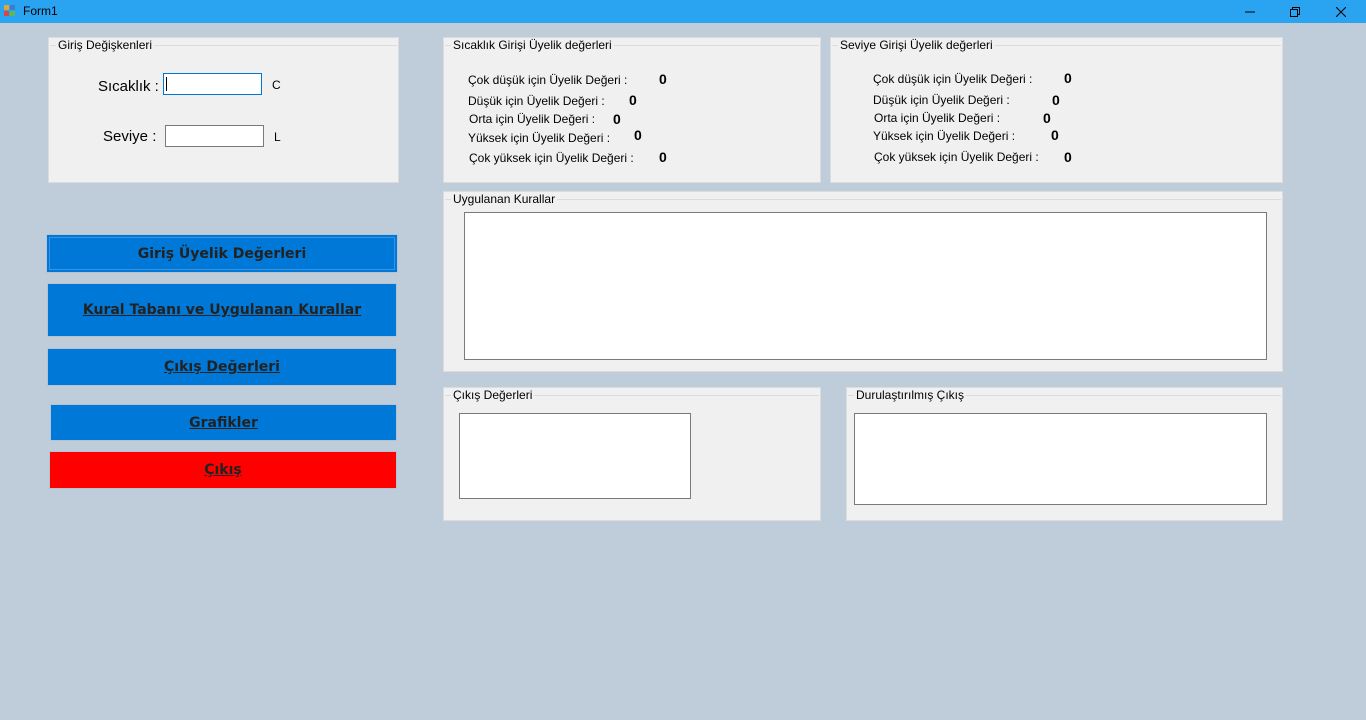 The height and width of the screenshot is (720, 1366). I want to click on temp-very-low-label: Çok düşük için Üyelik Değeri :, so click(548, 80).